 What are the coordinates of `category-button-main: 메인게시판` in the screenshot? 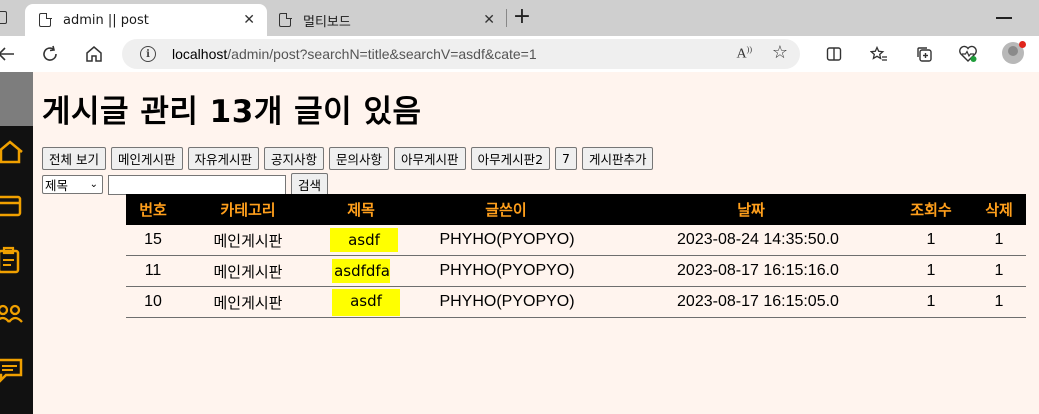 It's located at (146, 158).